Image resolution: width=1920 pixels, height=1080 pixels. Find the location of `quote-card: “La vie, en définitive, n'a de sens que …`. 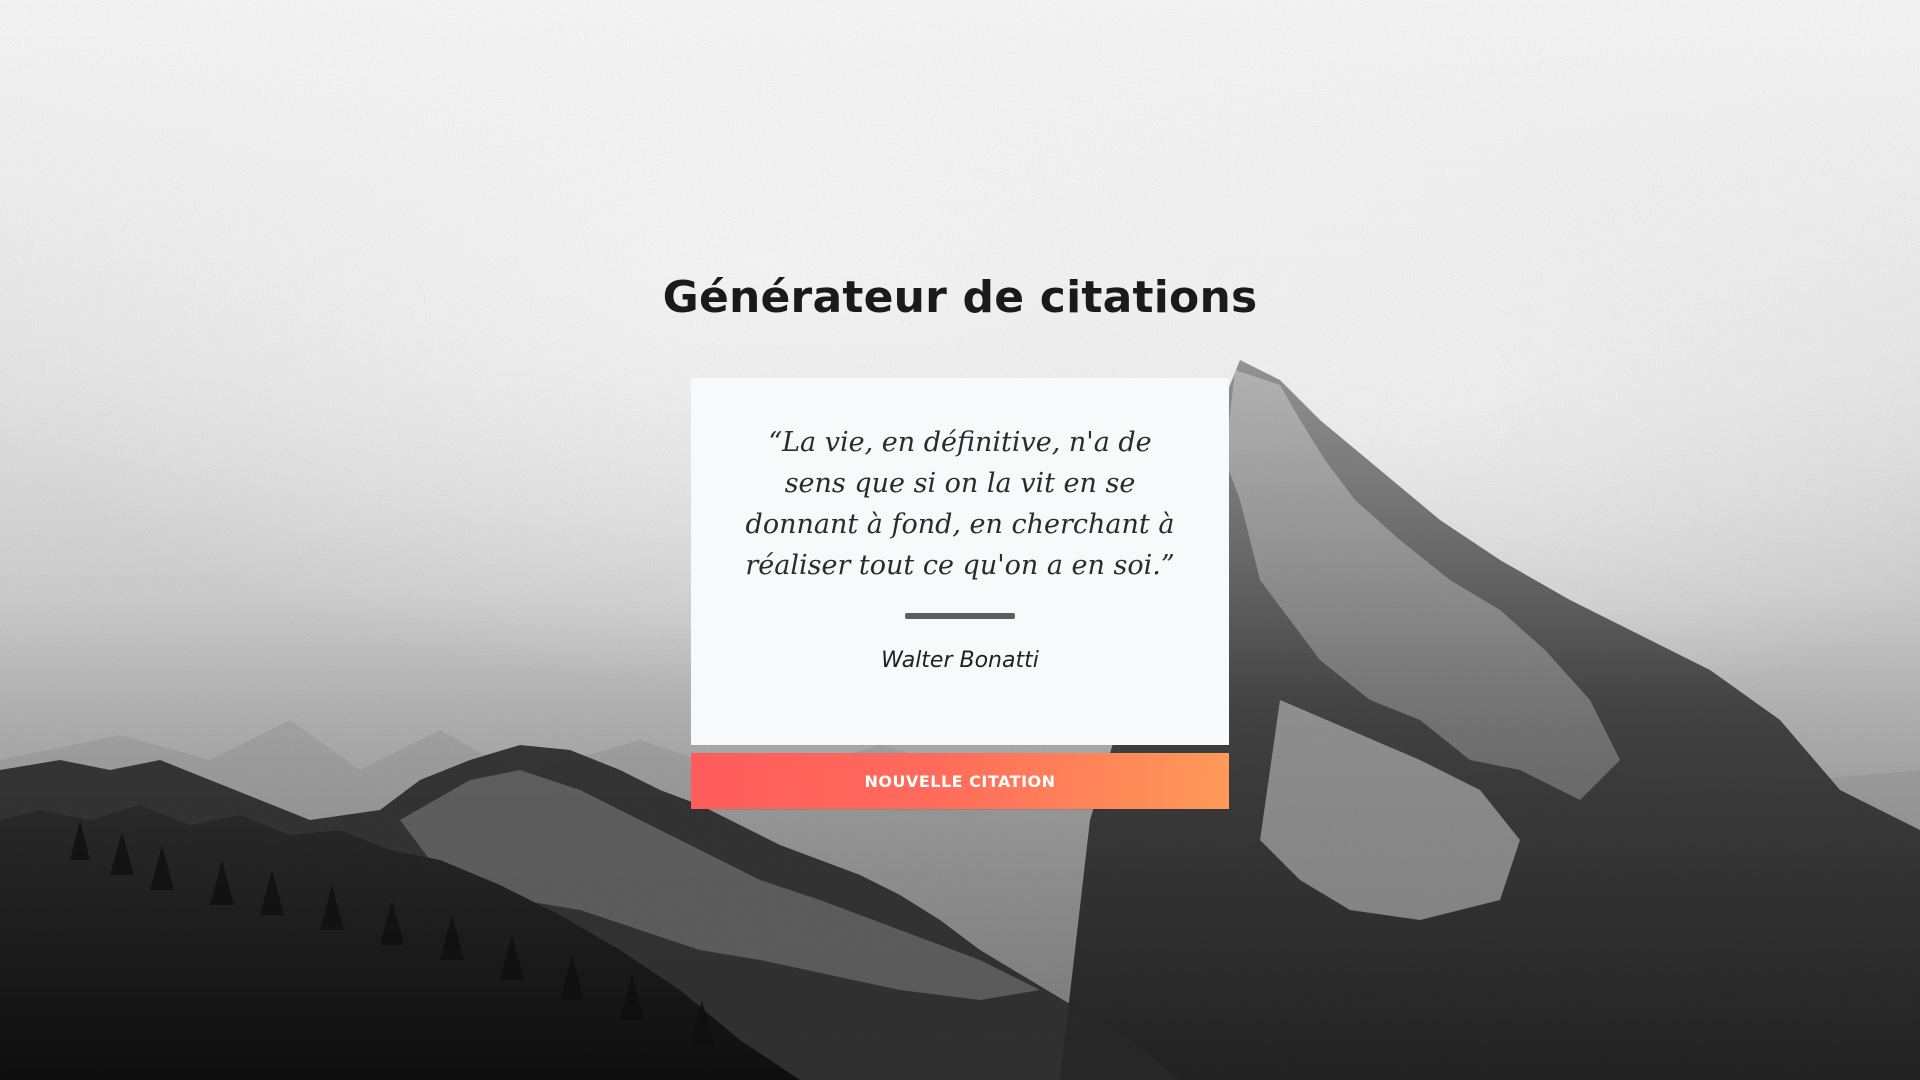

quote-card: “La vie, en définitive, n'a de sens que … is located at coordinates (960, 561).